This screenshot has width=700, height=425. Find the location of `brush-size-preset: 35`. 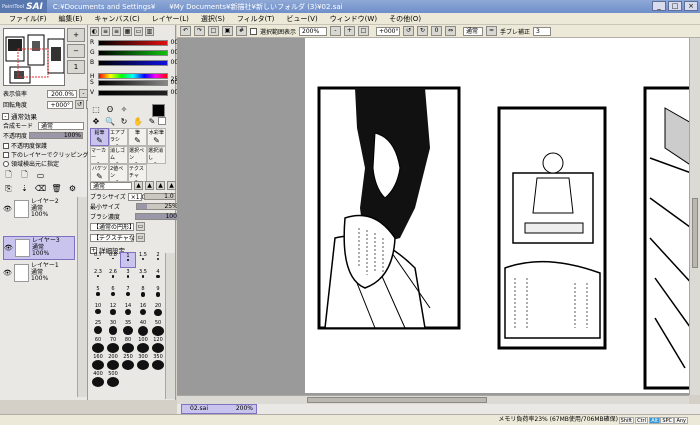

brush-size-preset: 35 is located at coordinates (128, 328).